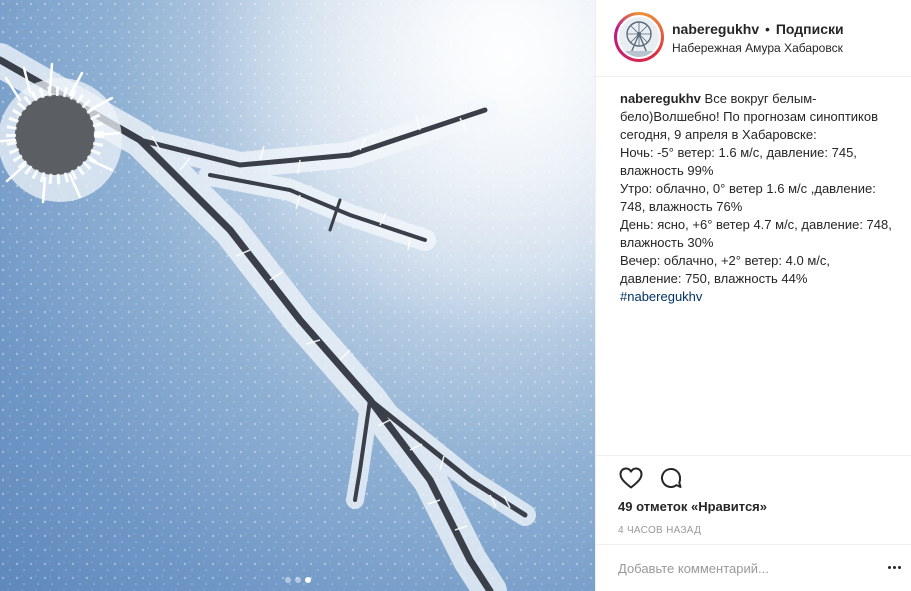  I want to click on location-link: Набережная Амура Хабаровск, so click(758, 48).